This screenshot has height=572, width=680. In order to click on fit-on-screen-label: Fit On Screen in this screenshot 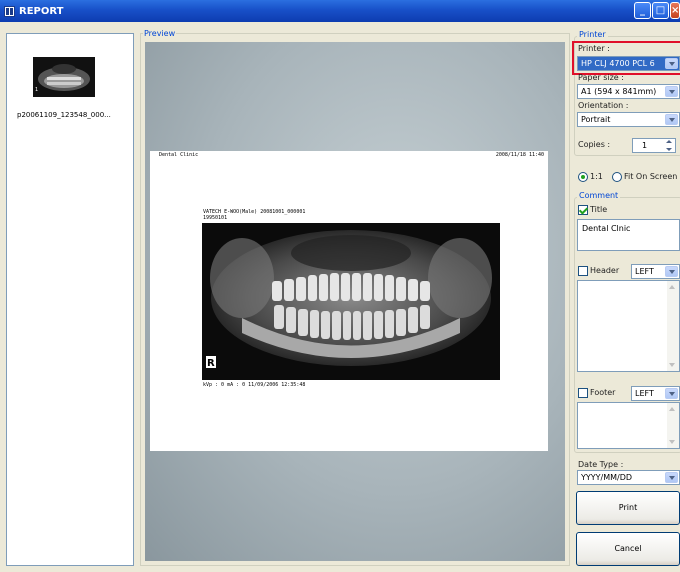, I will do `click(651, 176)`.